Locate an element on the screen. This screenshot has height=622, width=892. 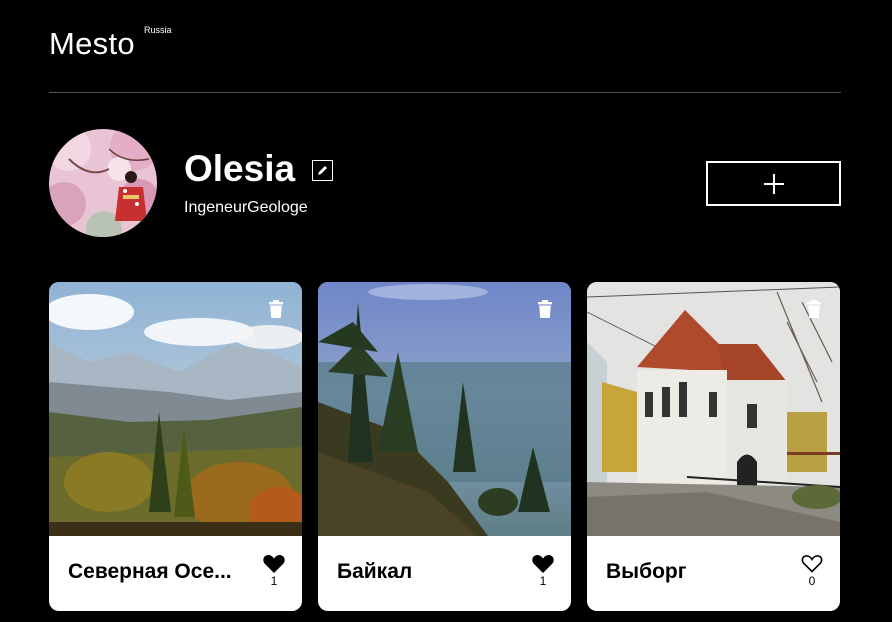
like-count: 0 is located at coordinates (812, 581).